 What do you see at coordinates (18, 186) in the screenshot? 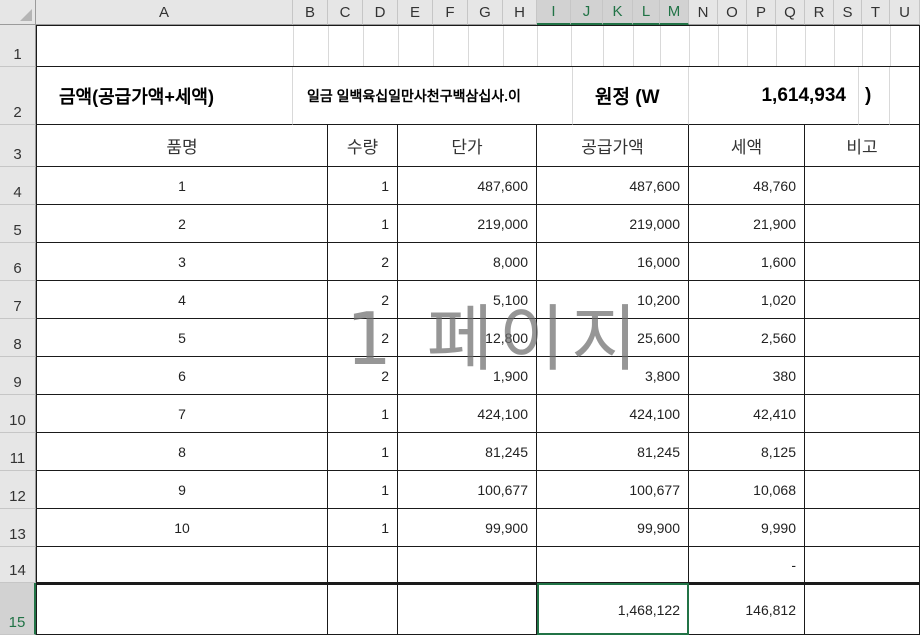
I see `row-header-4: 4` at bounding box center [18, 186].